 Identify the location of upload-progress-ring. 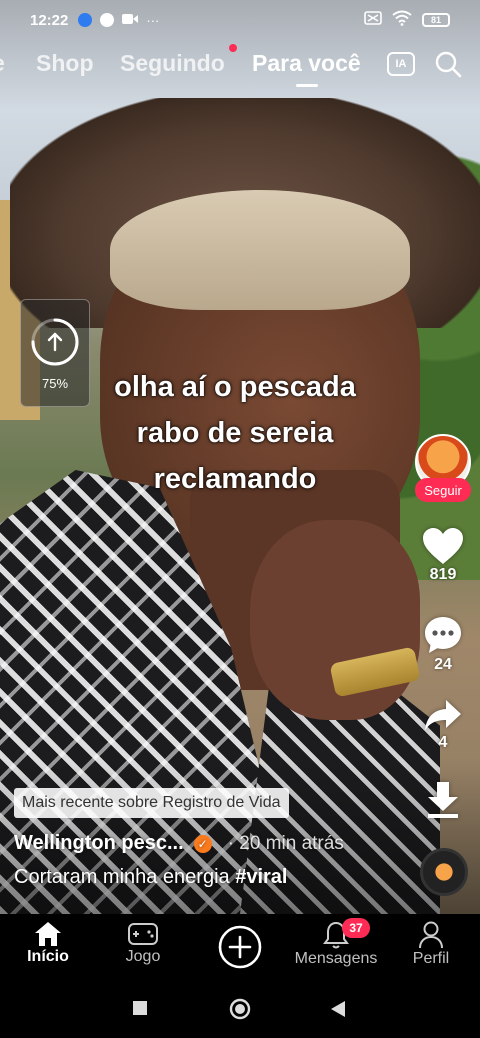
(55, 342).